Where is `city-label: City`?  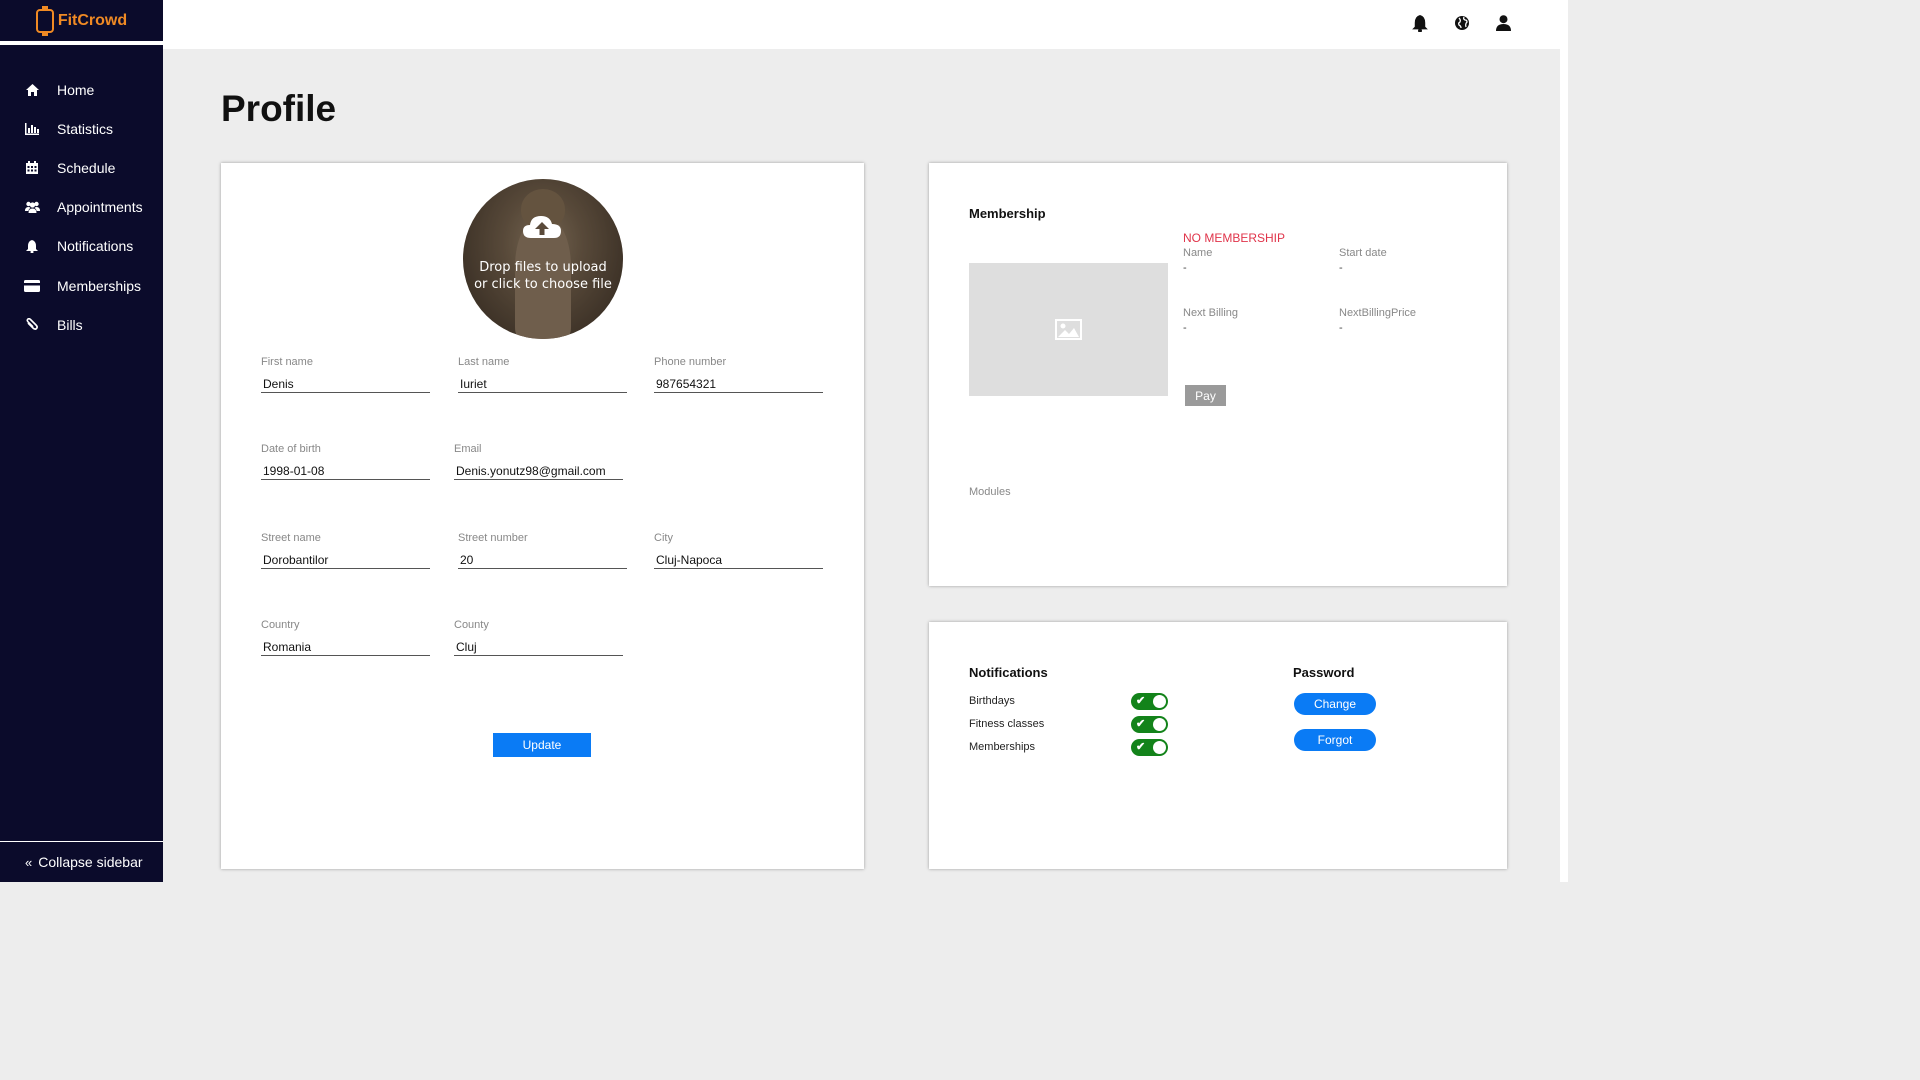
city-label: City is located at coordinates (663, 538).